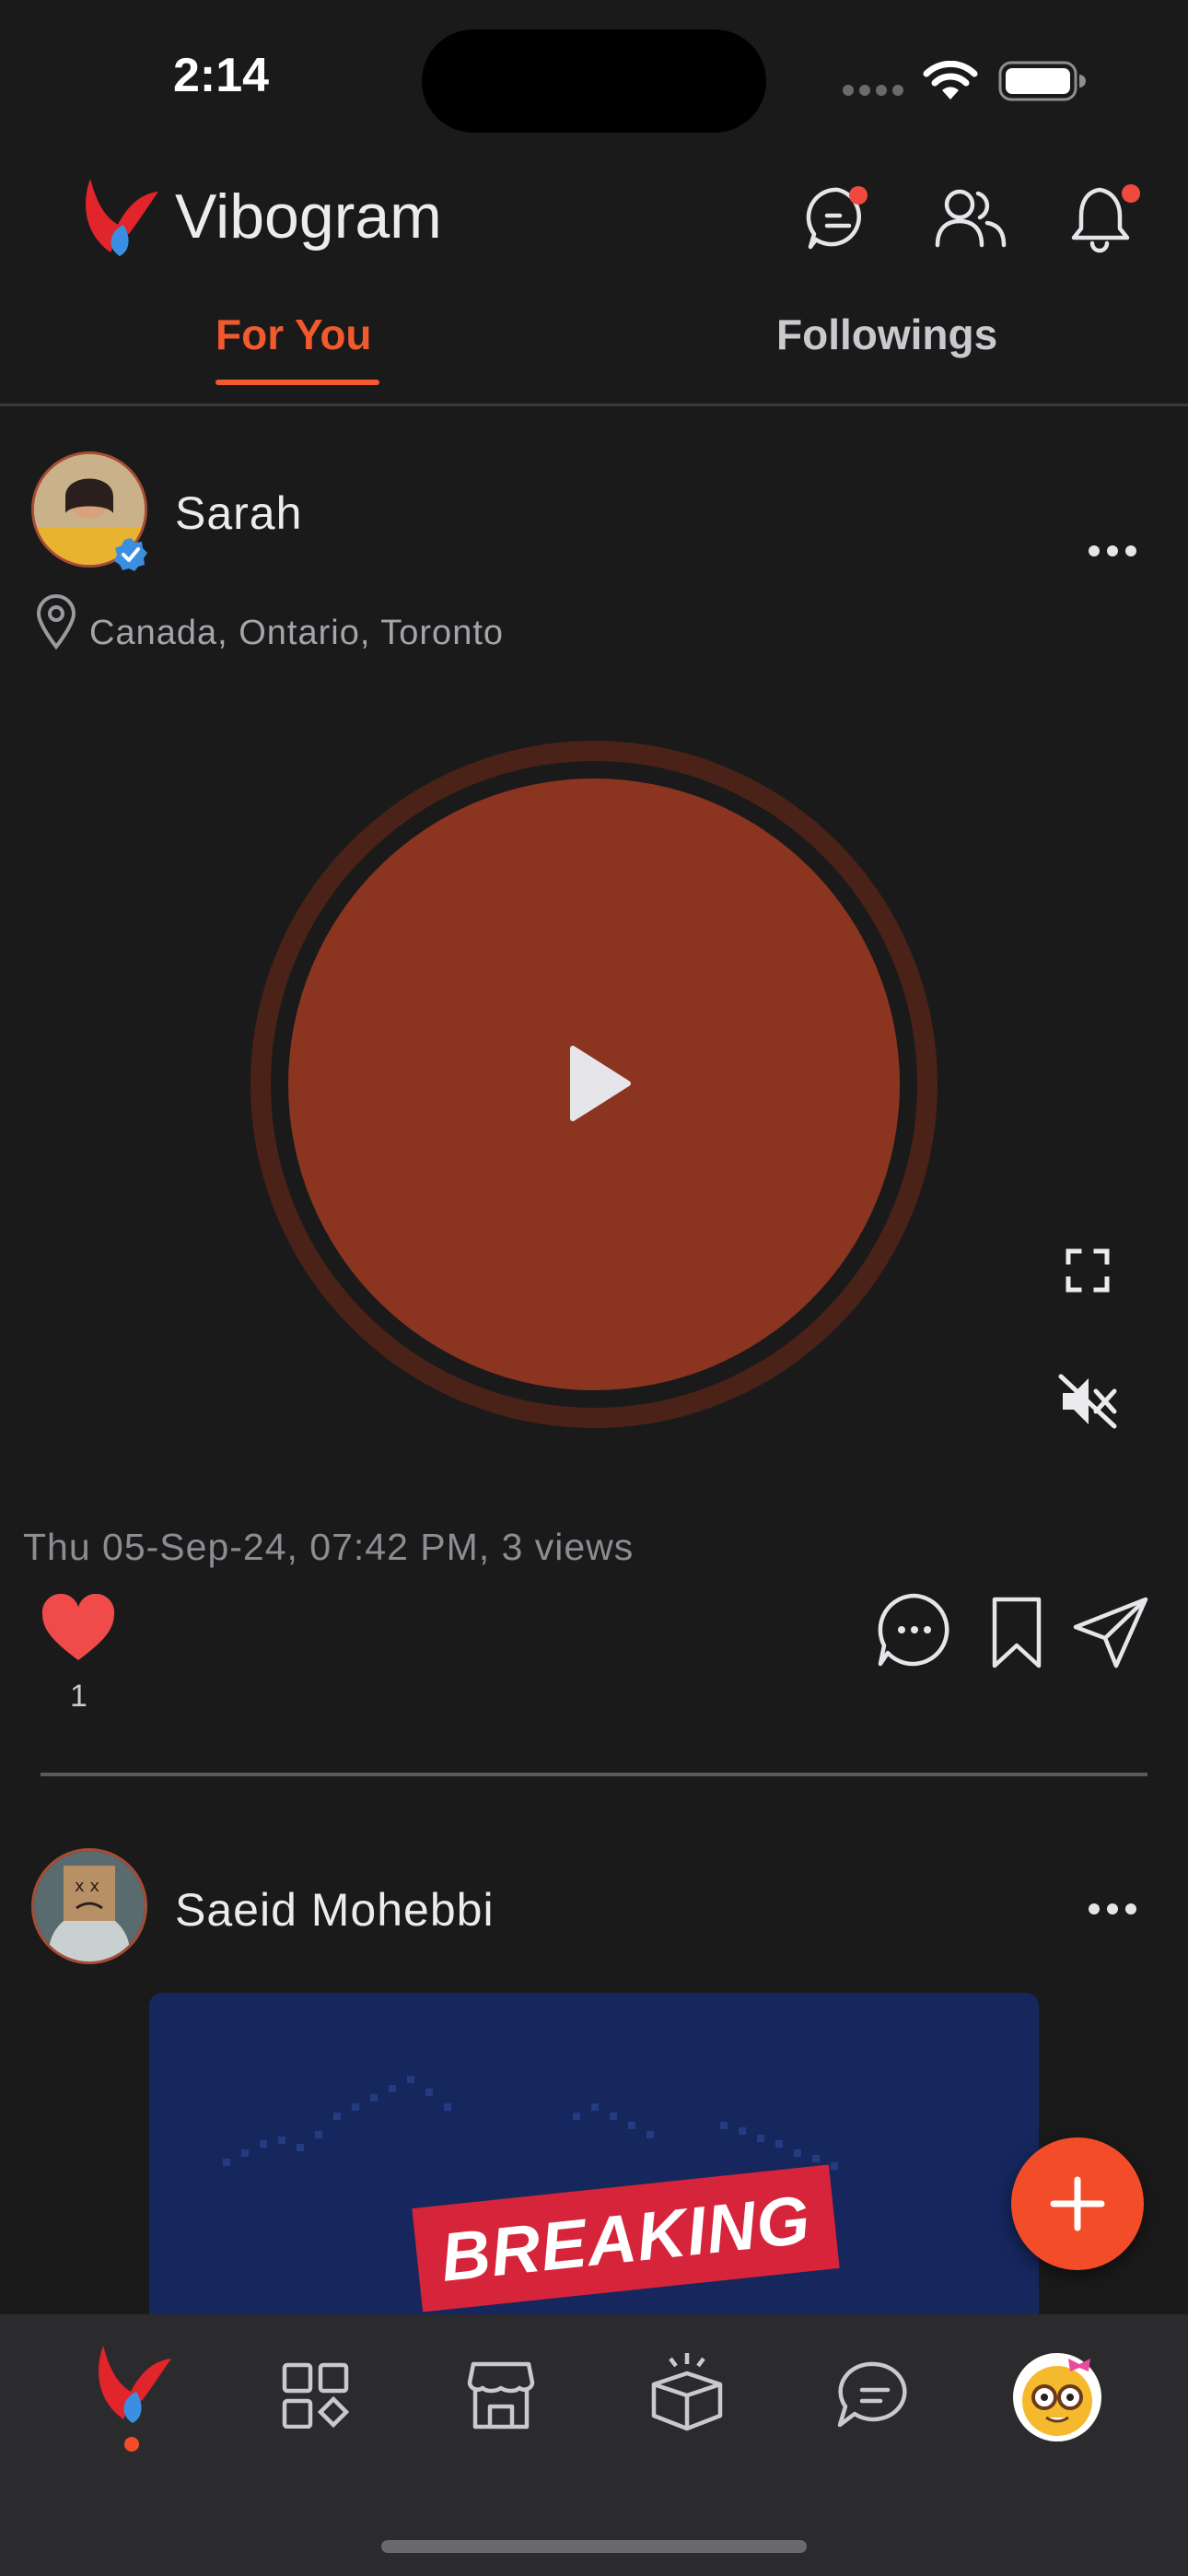 The image size is (1188, 2576). What do you see at coordinates (594, 1774) in the screenshot?
I see `post-divider` at bounding box center [594, 1774].